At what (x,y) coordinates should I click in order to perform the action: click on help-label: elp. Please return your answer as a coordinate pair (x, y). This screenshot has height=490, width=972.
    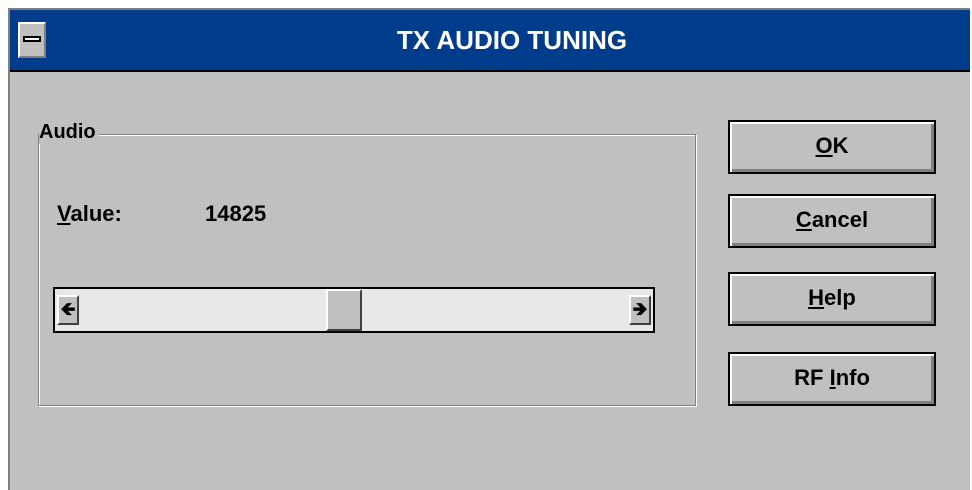
    Looking at the image, I should click on (840, 297).